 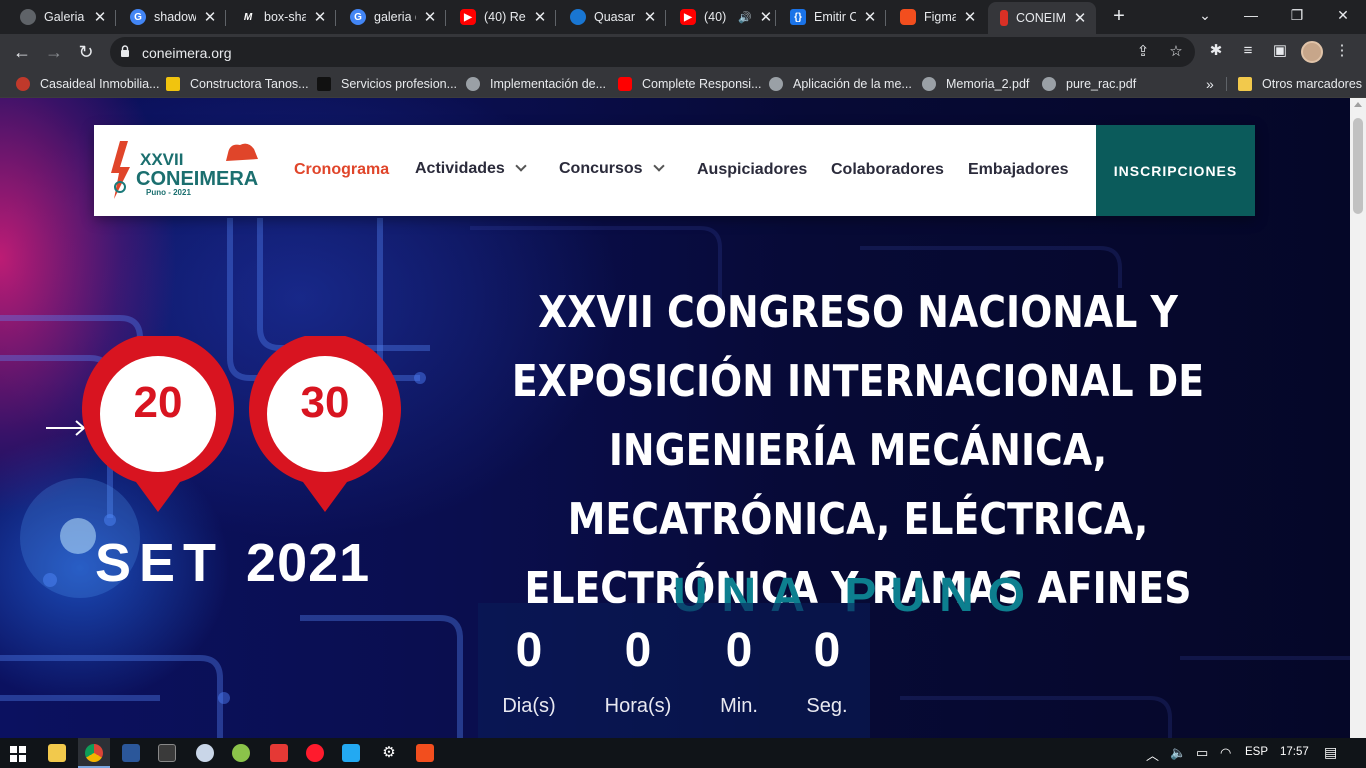 I want to click on restore-button: ❐, so click(x=1297, y=15).